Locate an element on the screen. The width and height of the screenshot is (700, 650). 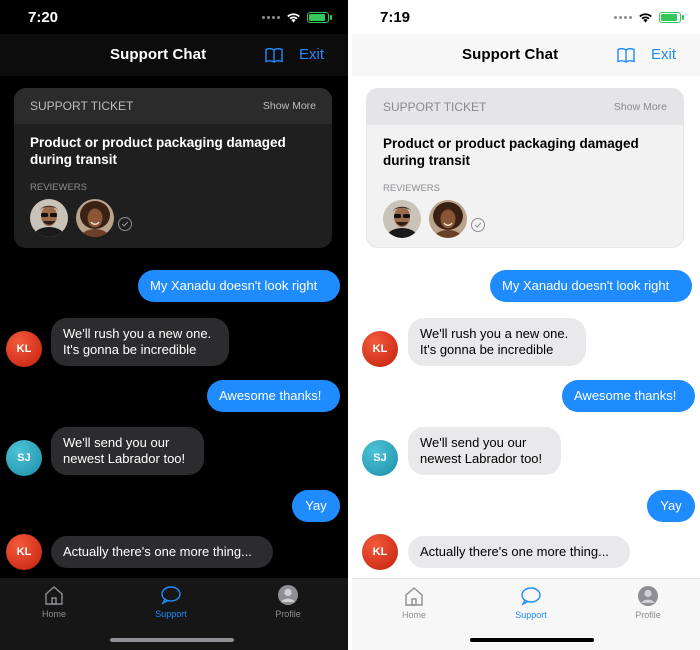
approved-check-icon is located at coordinates (125, 224).